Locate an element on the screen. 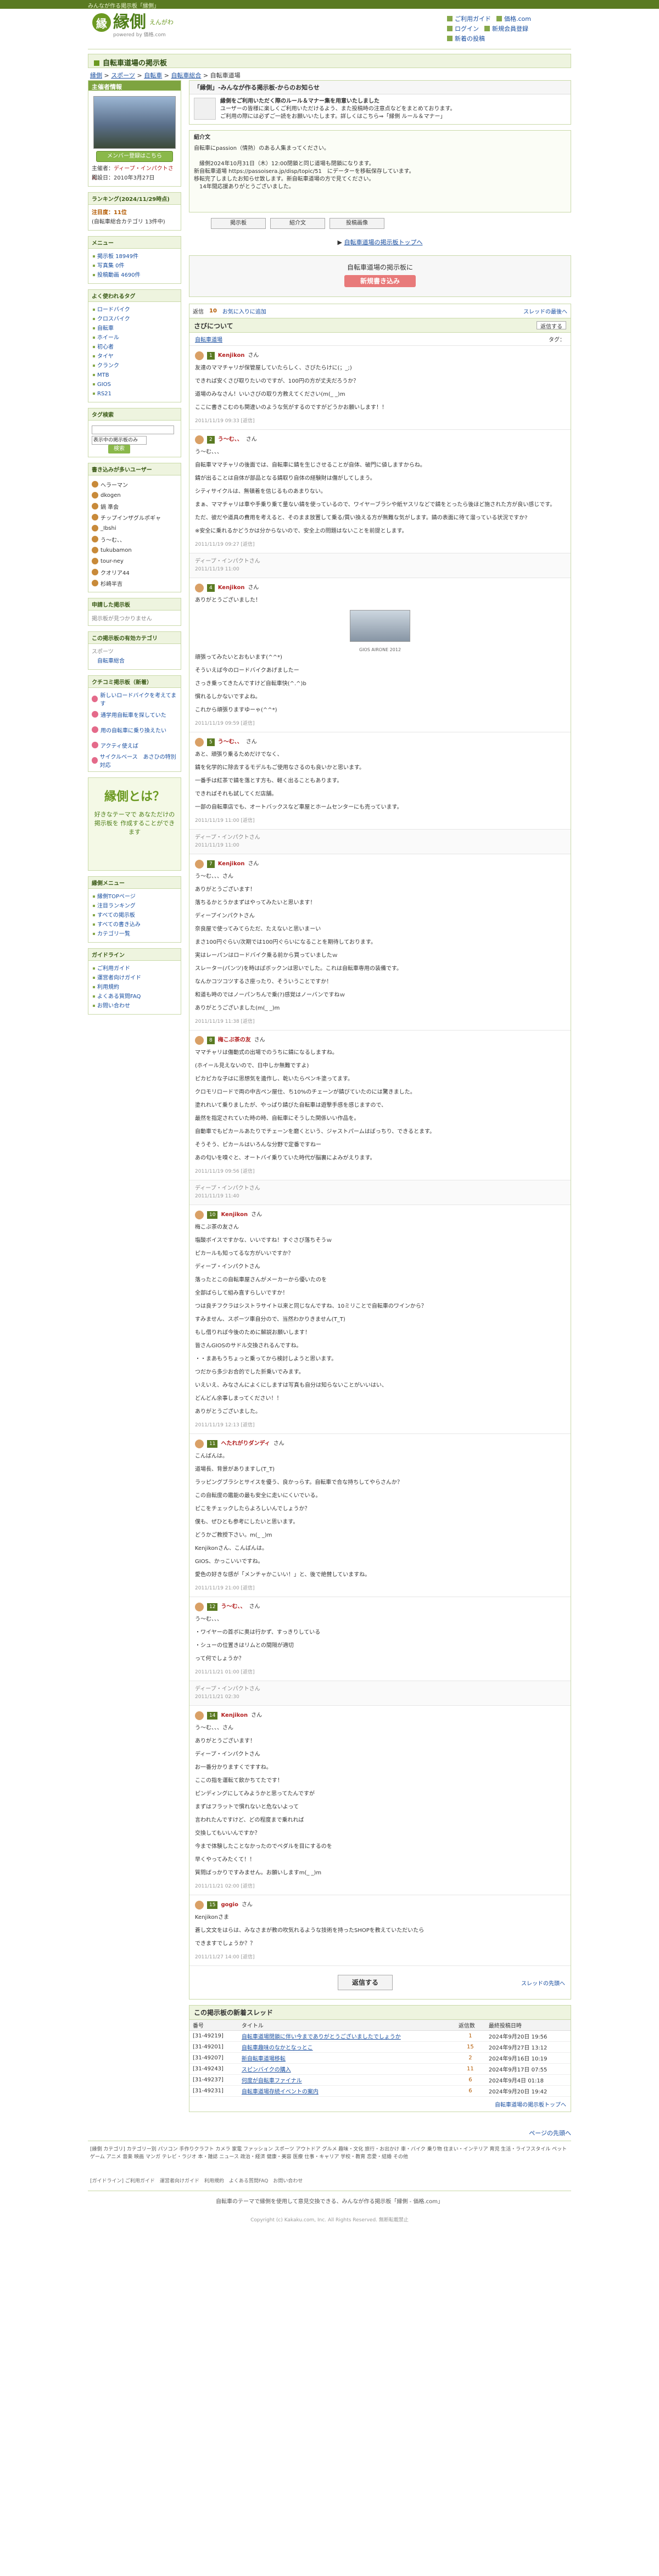 The width and height of the screenshot is (659, 2576). breadcrumb-item: スポーツ is located at coordinates (123, 75).